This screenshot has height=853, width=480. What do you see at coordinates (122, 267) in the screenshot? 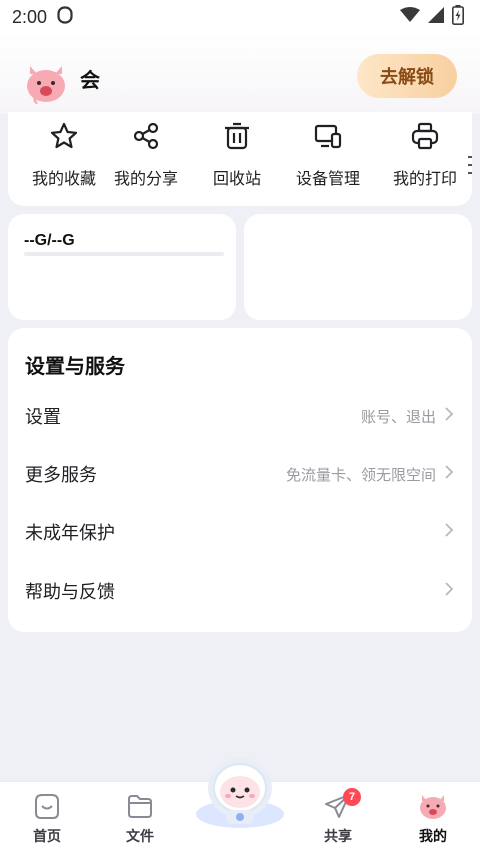
I see `storage-card: --G/--G` at bounding box center [122, 267].